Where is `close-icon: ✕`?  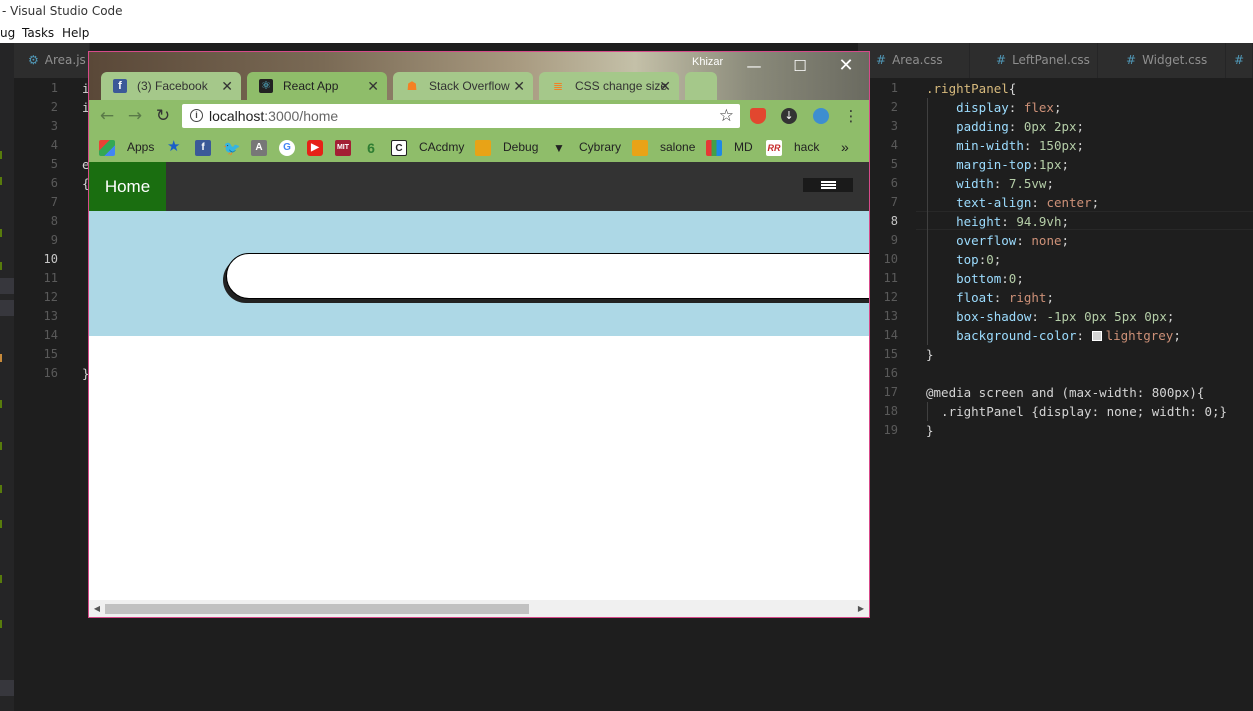
close-icon: ✕ is located at coordinates (846, 66).